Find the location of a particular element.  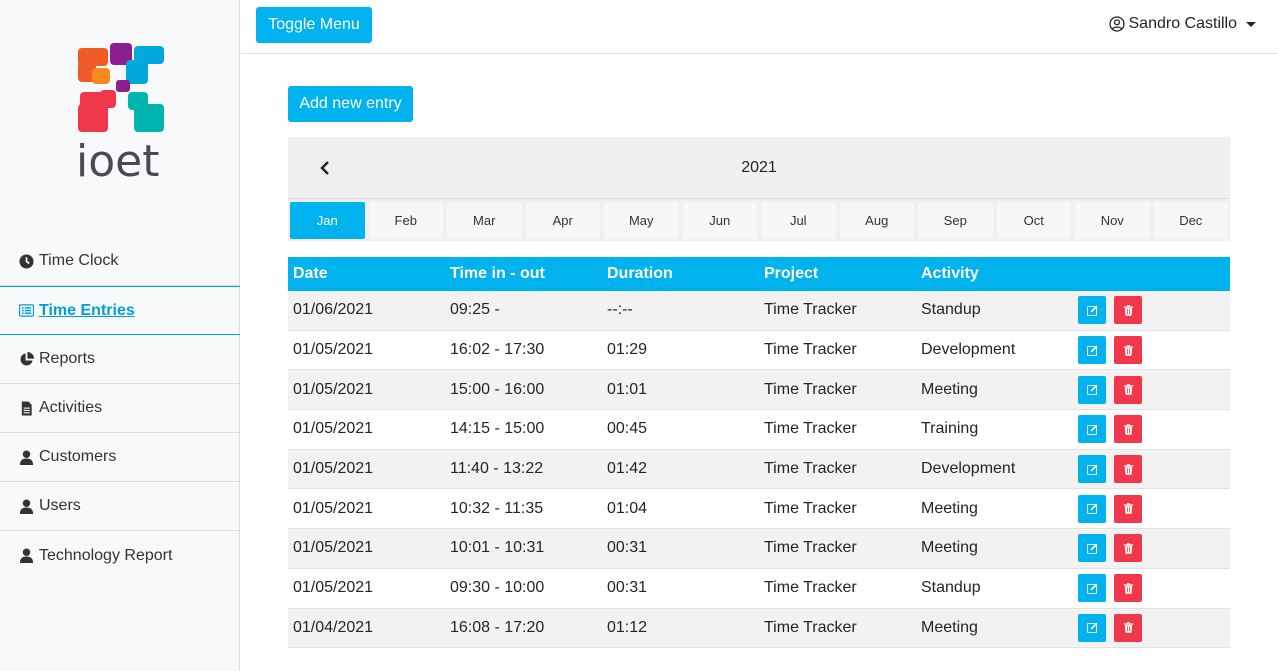

cell-time: 16:08 - 17:20 is located at coordinates (497, 627).